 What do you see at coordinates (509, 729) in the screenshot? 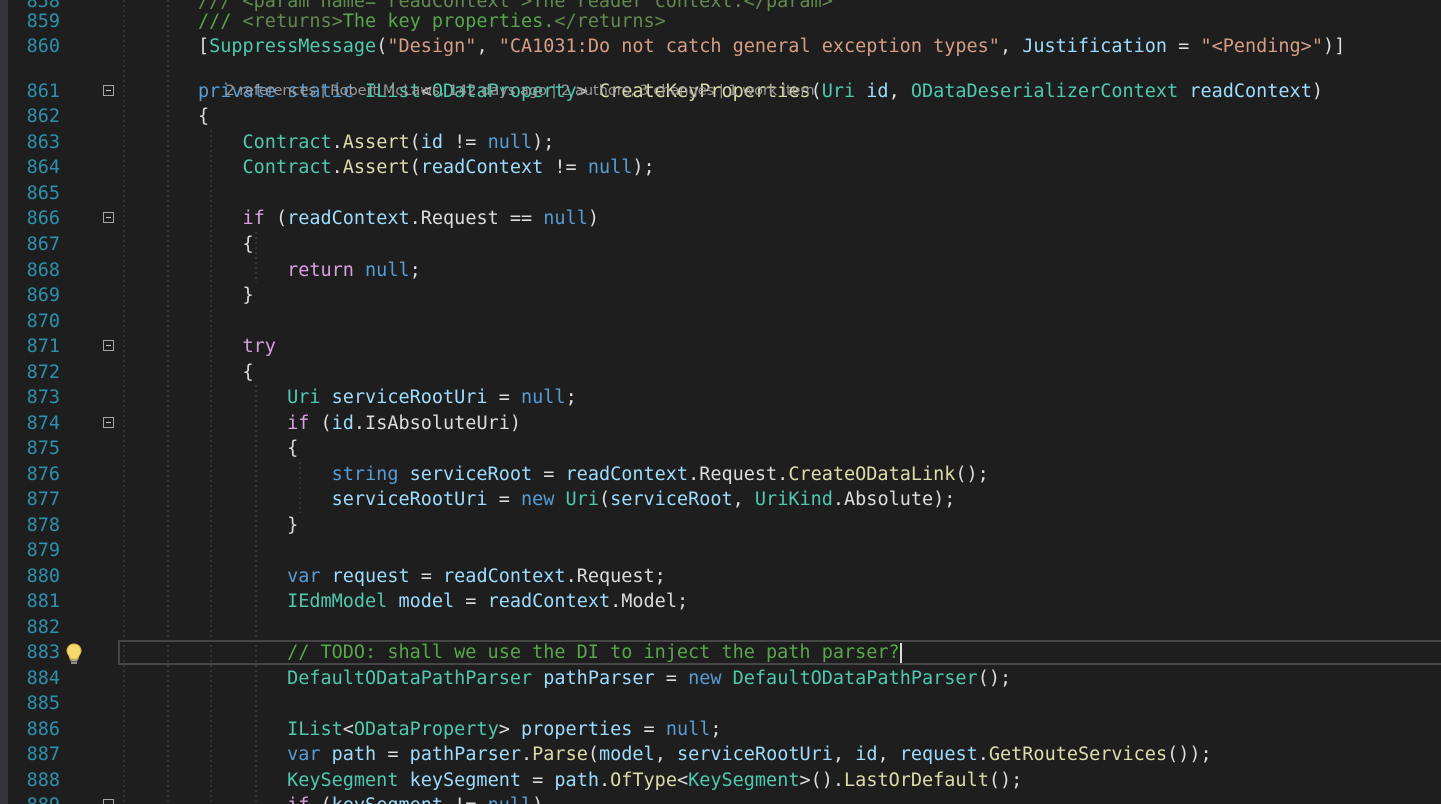
I see `code-token: >` at bounding box center [509, 729].